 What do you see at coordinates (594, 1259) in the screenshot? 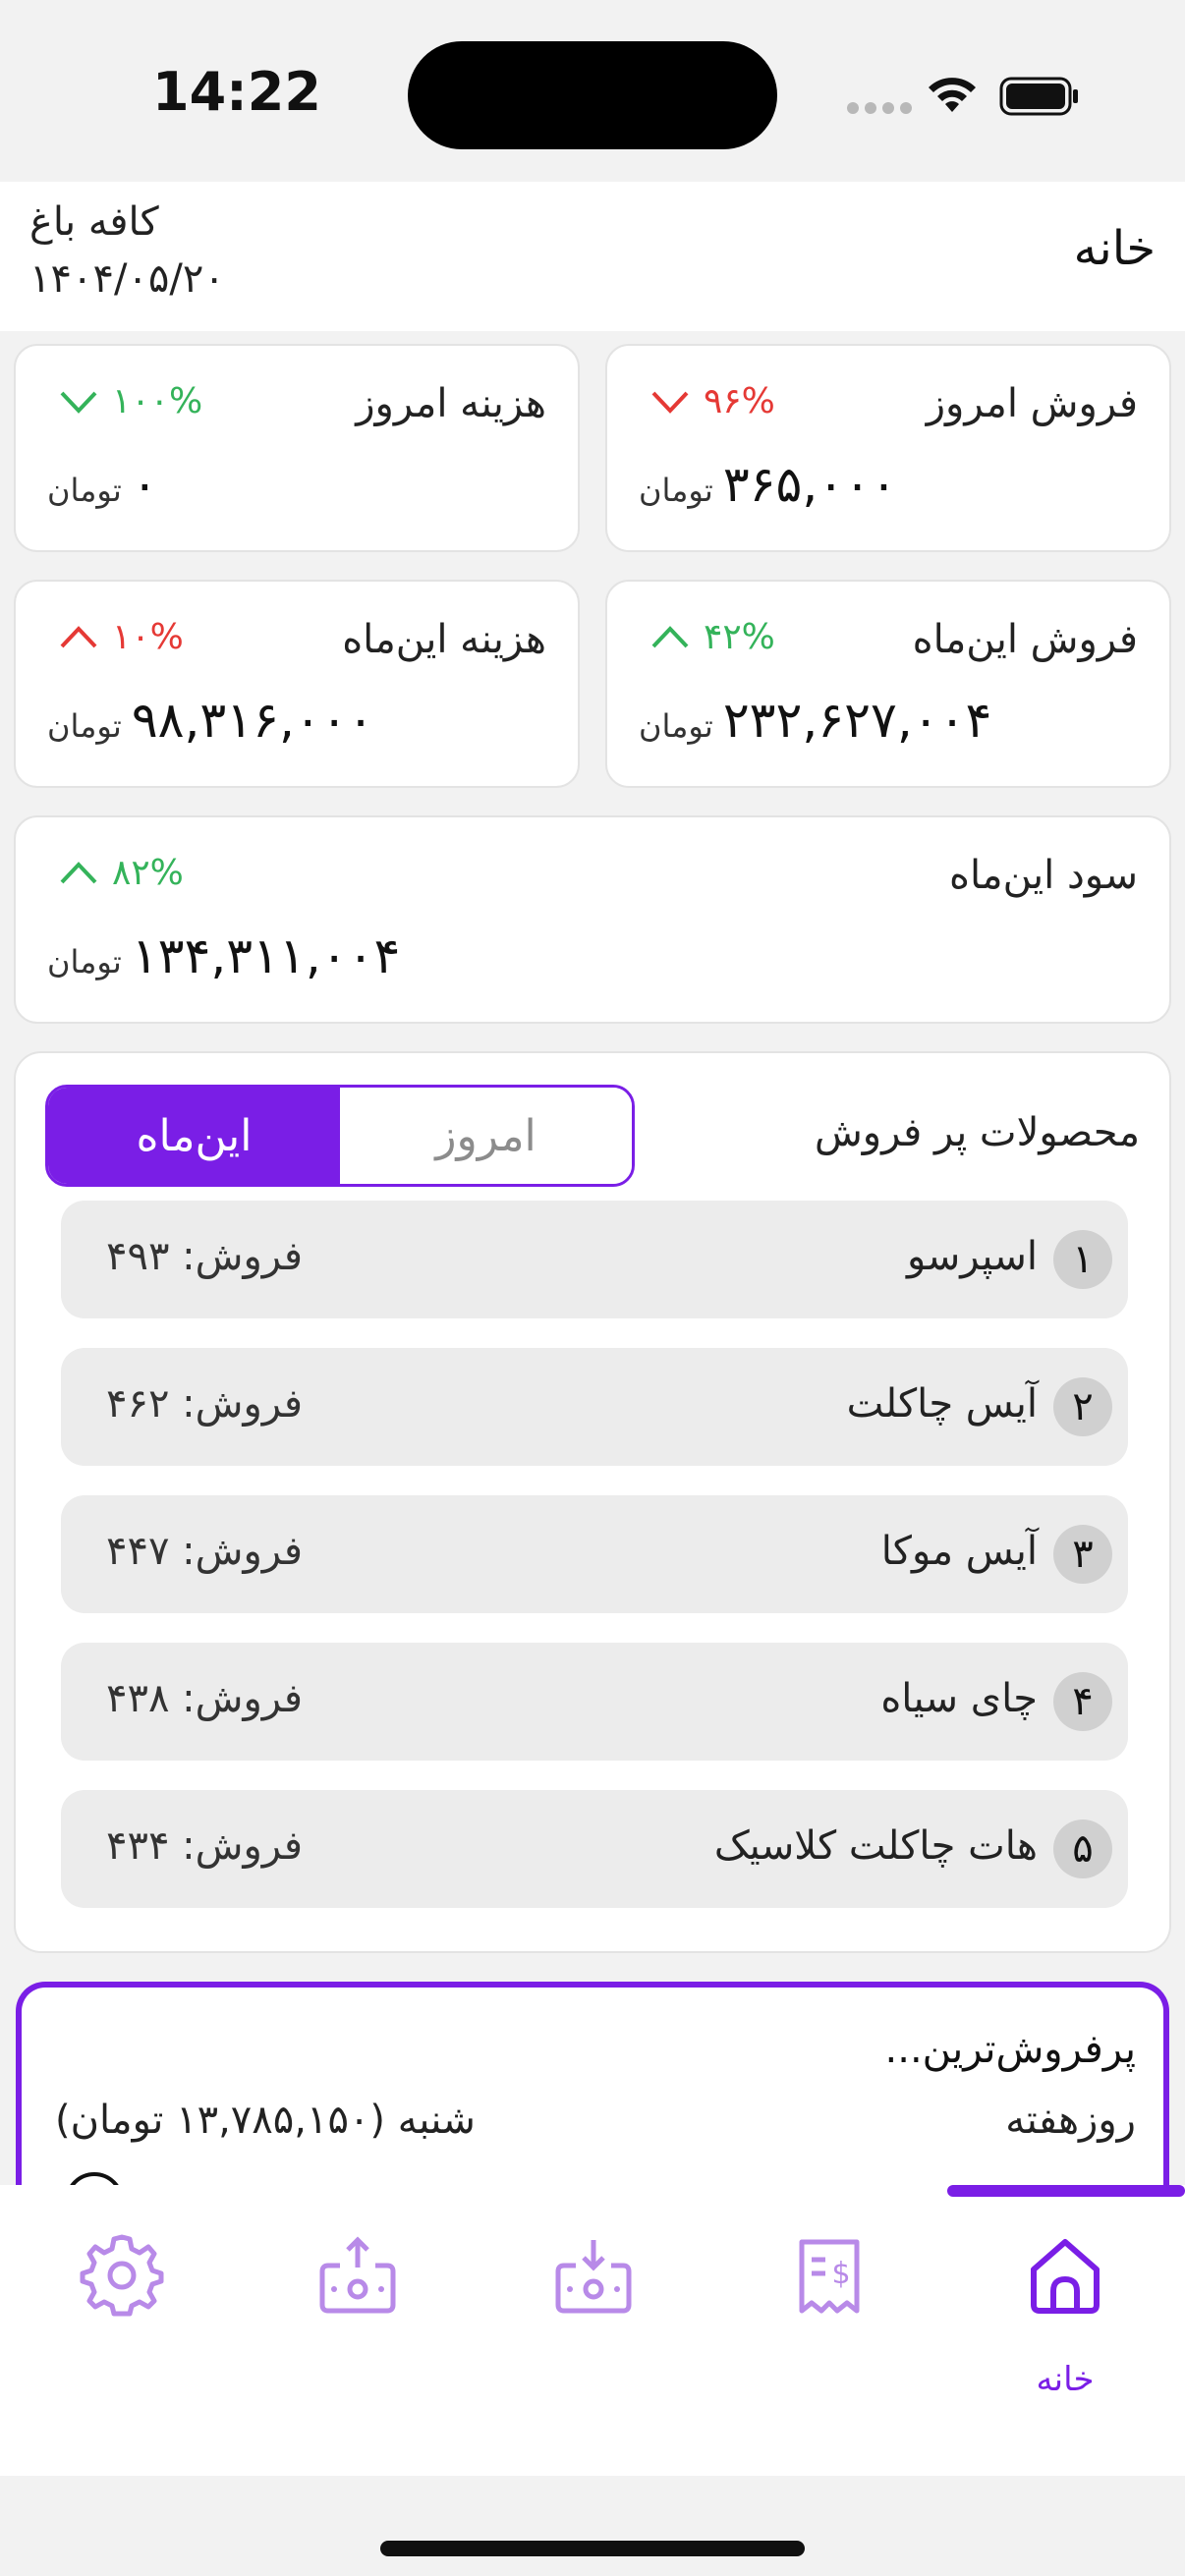
I see `list-item: ۱ اسپرسو فروش: ۴۹۳` at bounding box center [594, 1259].